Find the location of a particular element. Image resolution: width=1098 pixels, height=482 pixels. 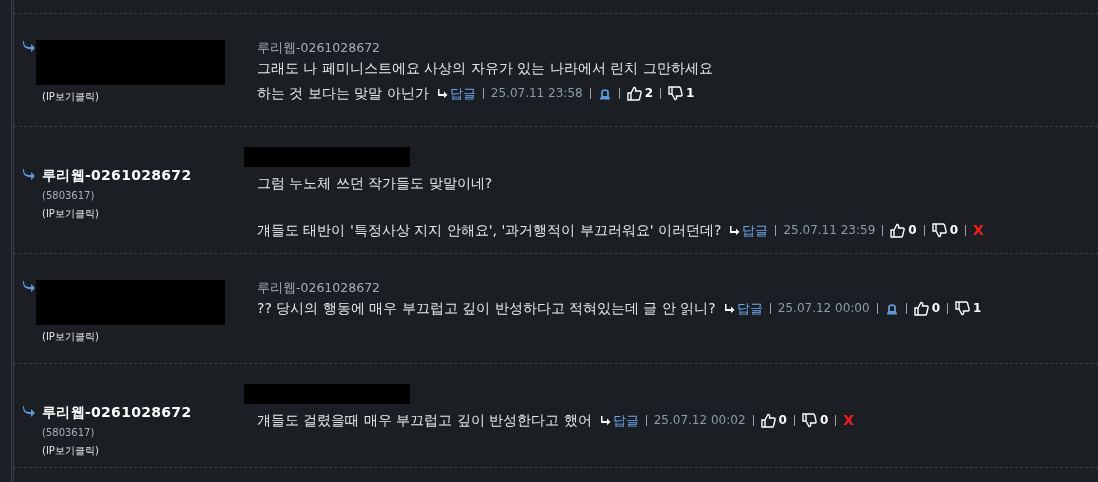

comment-date: 25.07.12 00:02 is located at coordinates (699, 420).